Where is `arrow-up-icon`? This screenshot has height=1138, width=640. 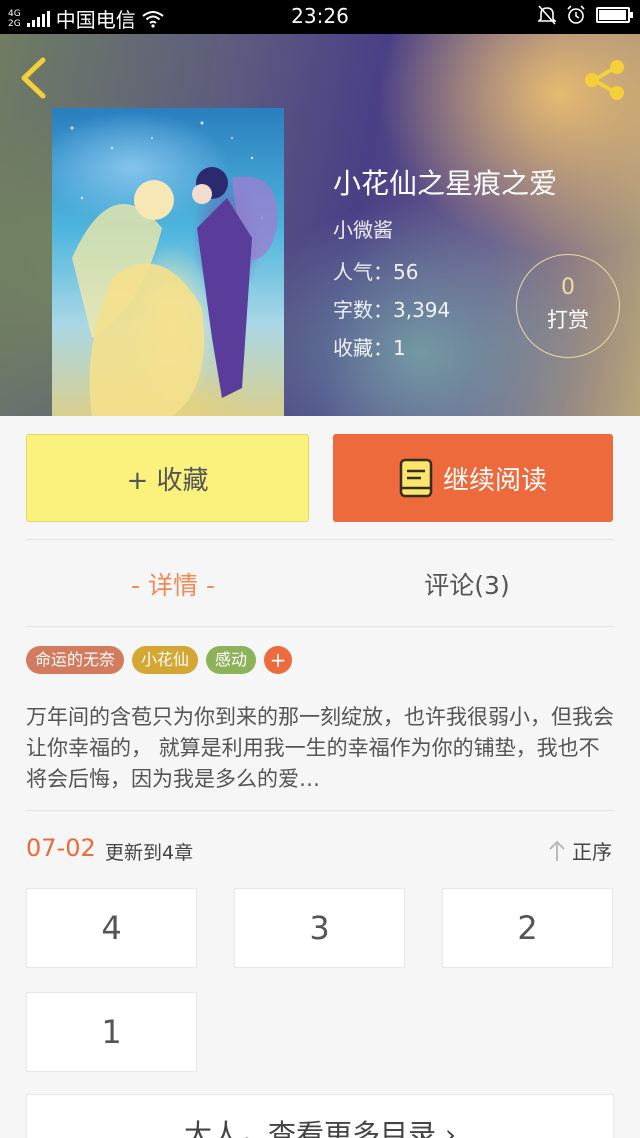
arrow-up-icon is located at coordinates (557, 850).